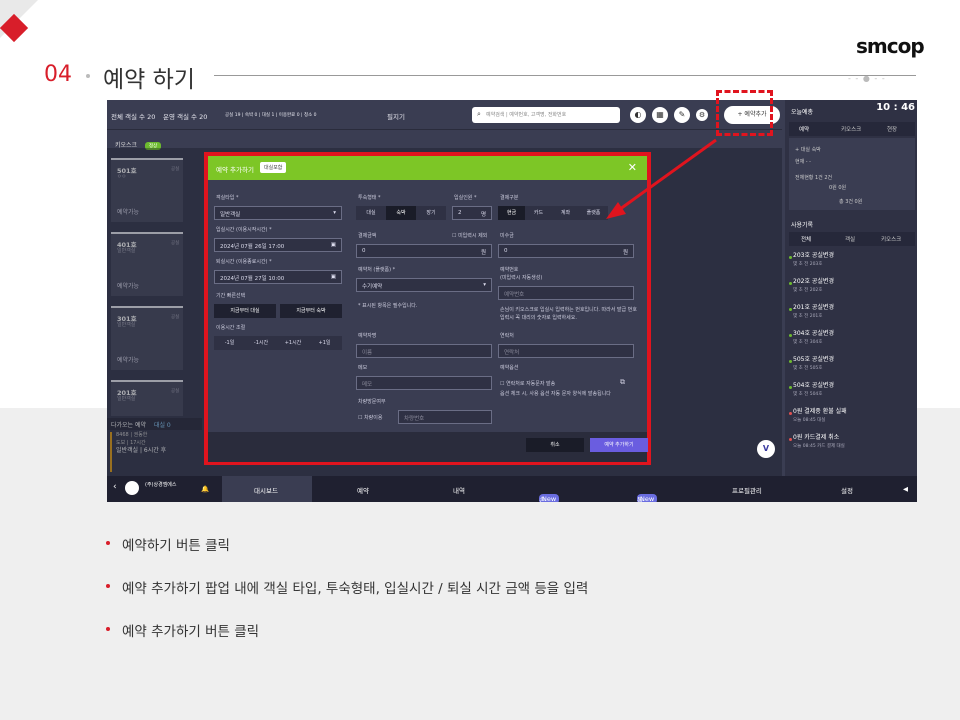 The image size is (960, 720). Describe the element at coordinates (311, 311) in the screenshot. I see `quick-night-button: 지금부터 숙박` at that location.